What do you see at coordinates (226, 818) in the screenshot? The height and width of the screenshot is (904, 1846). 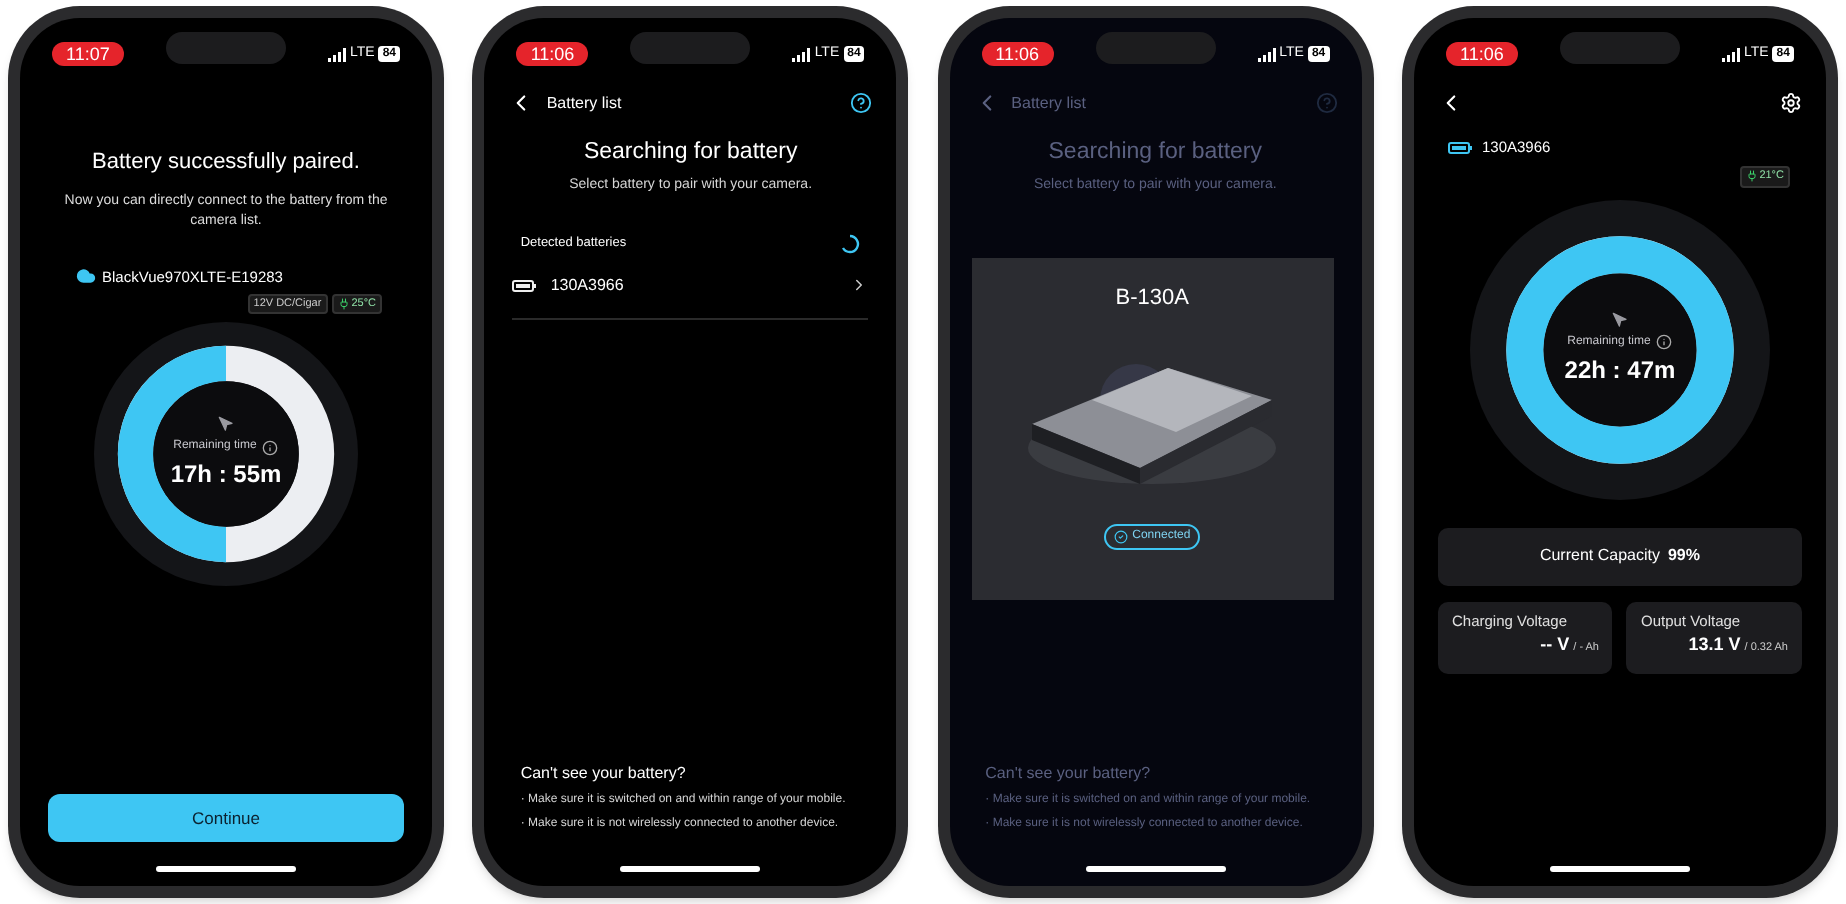 I see `continue-button: Continue` at bounding box center [226, 818].